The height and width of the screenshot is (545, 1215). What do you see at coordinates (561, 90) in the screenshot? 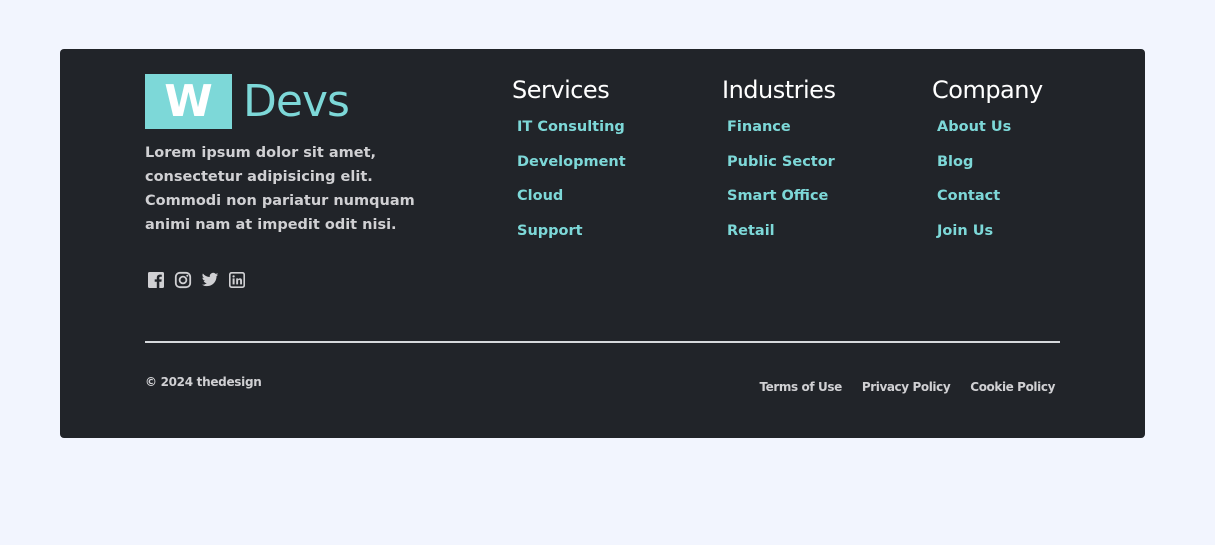
I see `column-title: Services` at bounding box center [561, 90].